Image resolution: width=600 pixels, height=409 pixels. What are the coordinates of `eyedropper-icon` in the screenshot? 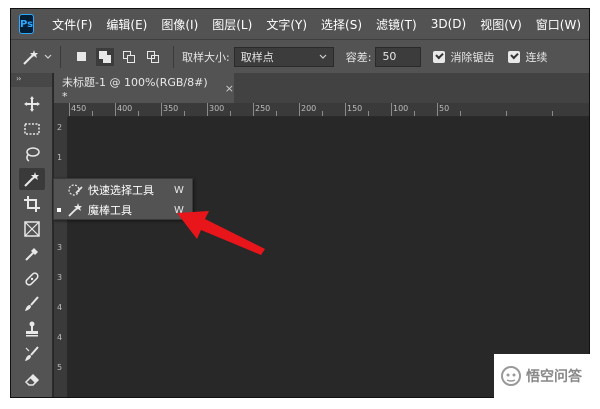 It's located at (31, 254).